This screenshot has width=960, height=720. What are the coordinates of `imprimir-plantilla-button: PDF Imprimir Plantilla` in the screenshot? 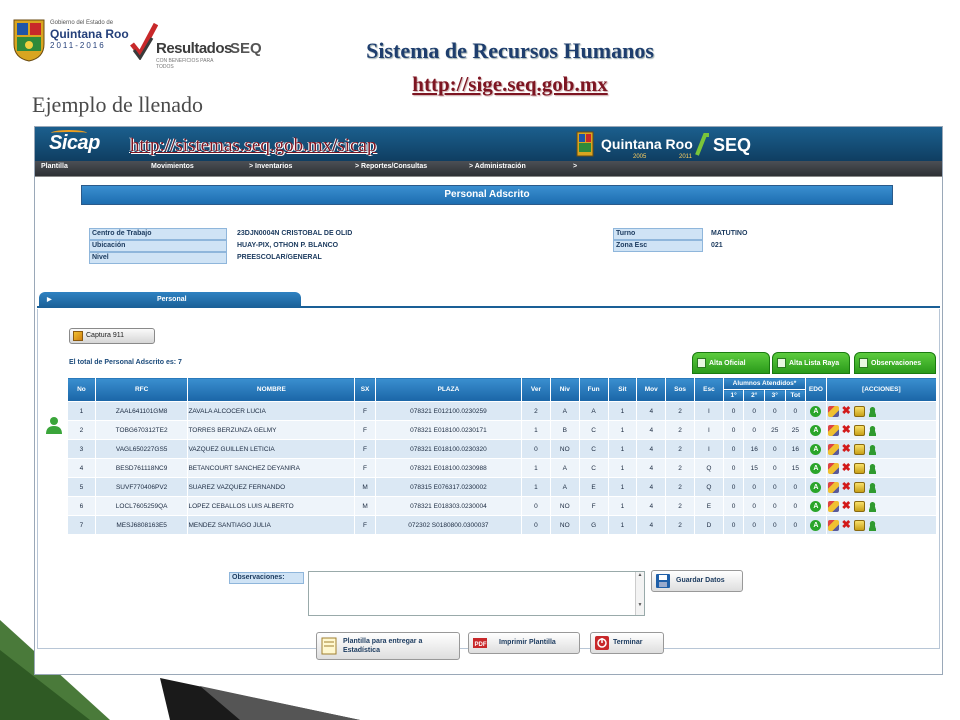 It's located at (524, 643).